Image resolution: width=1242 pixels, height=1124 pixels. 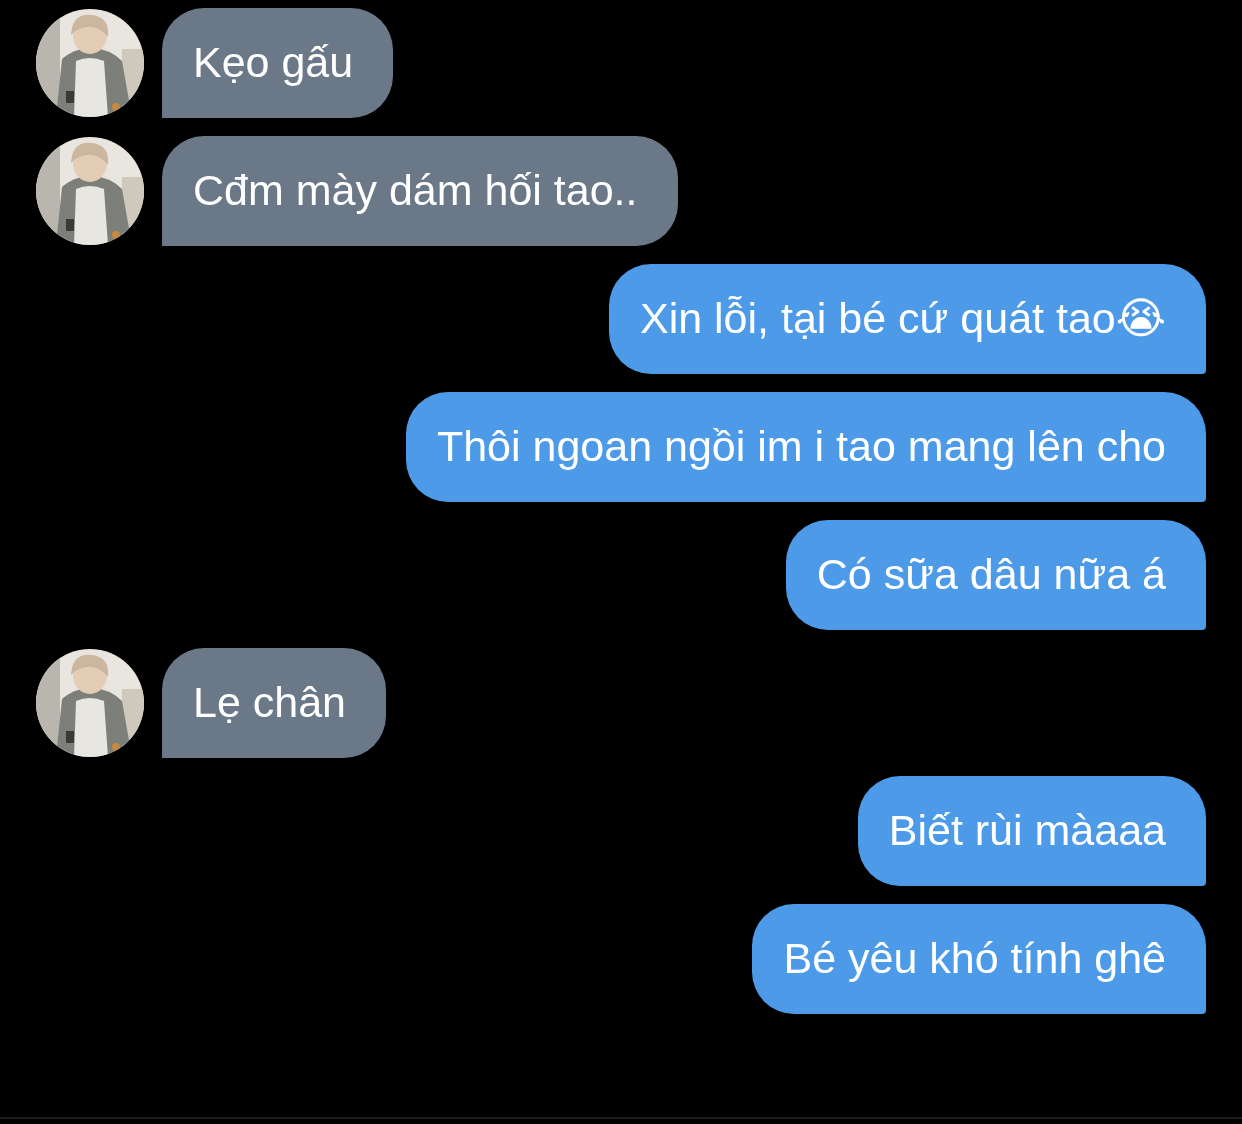 I want to click on message-bubble: Kẹo gấu, so click(x=278, y=63).